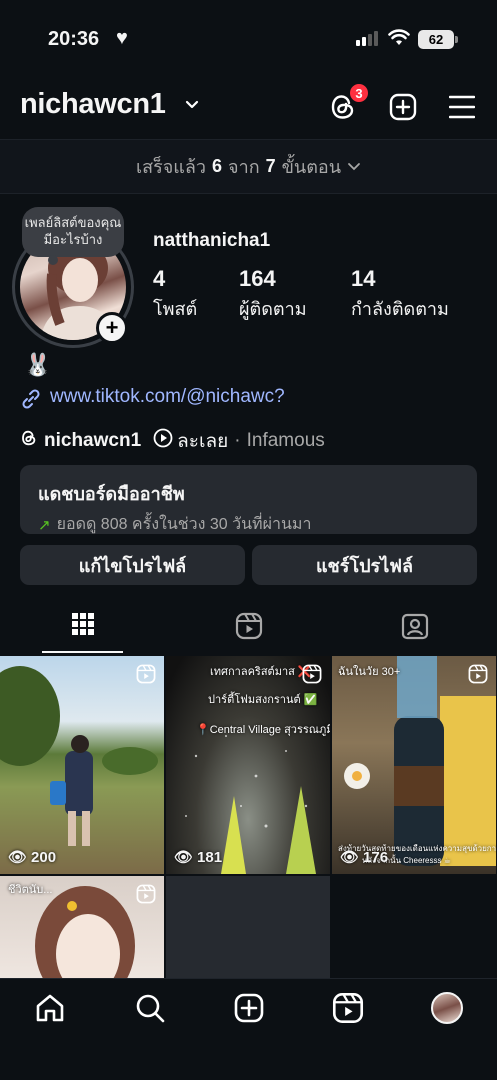 Image resolution: width=497 pixels, height=1080 pixels. What do you see at coordinates (399, 40) in the screenshot?
I see `wifi-icon` at bounding box center [399, 40].